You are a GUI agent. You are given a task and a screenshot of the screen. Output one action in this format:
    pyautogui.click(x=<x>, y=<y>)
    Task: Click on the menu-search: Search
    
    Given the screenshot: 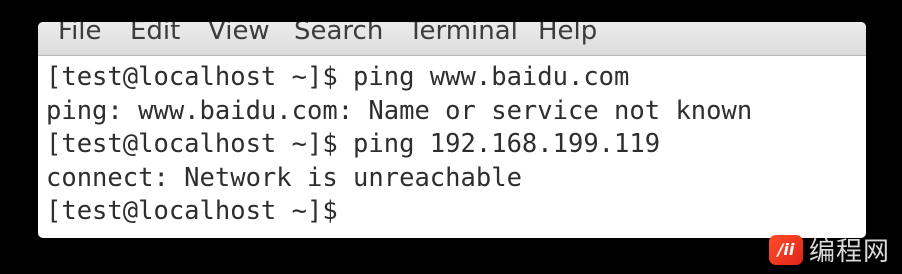 What is the action you would take?
    pyautogui.click(x=338, y=34)
    